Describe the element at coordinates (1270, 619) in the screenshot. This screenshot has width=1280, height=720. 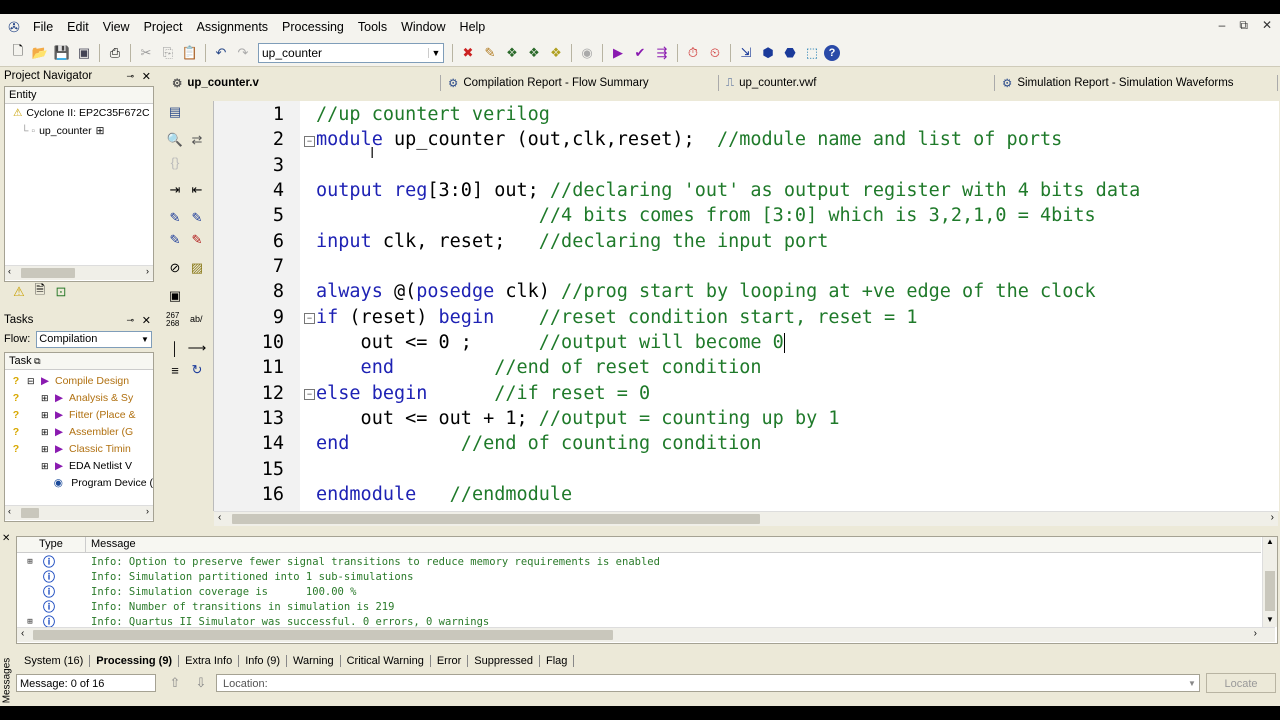
I see `scroll-down-icon: ▼` at that location.